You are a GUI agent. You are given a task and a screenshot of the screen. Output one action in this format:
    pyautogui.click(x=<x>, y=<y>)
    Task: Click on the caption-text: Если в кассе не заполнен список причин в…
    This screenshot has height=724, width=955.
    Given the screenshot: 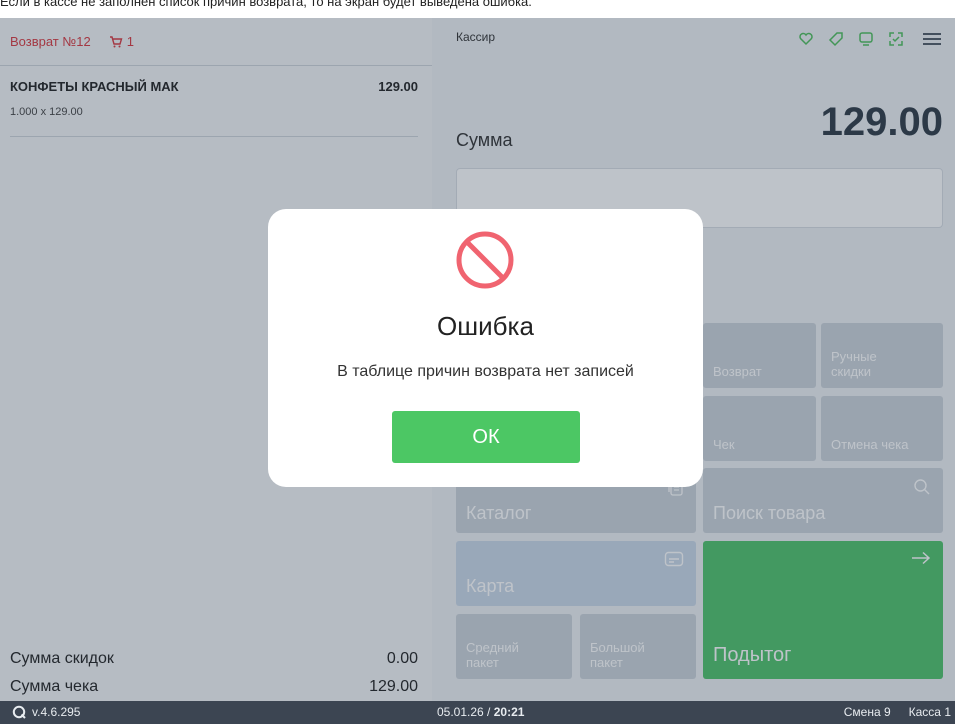 What is the action you would take?
    pyautogui.click(x=266, y=4)
    